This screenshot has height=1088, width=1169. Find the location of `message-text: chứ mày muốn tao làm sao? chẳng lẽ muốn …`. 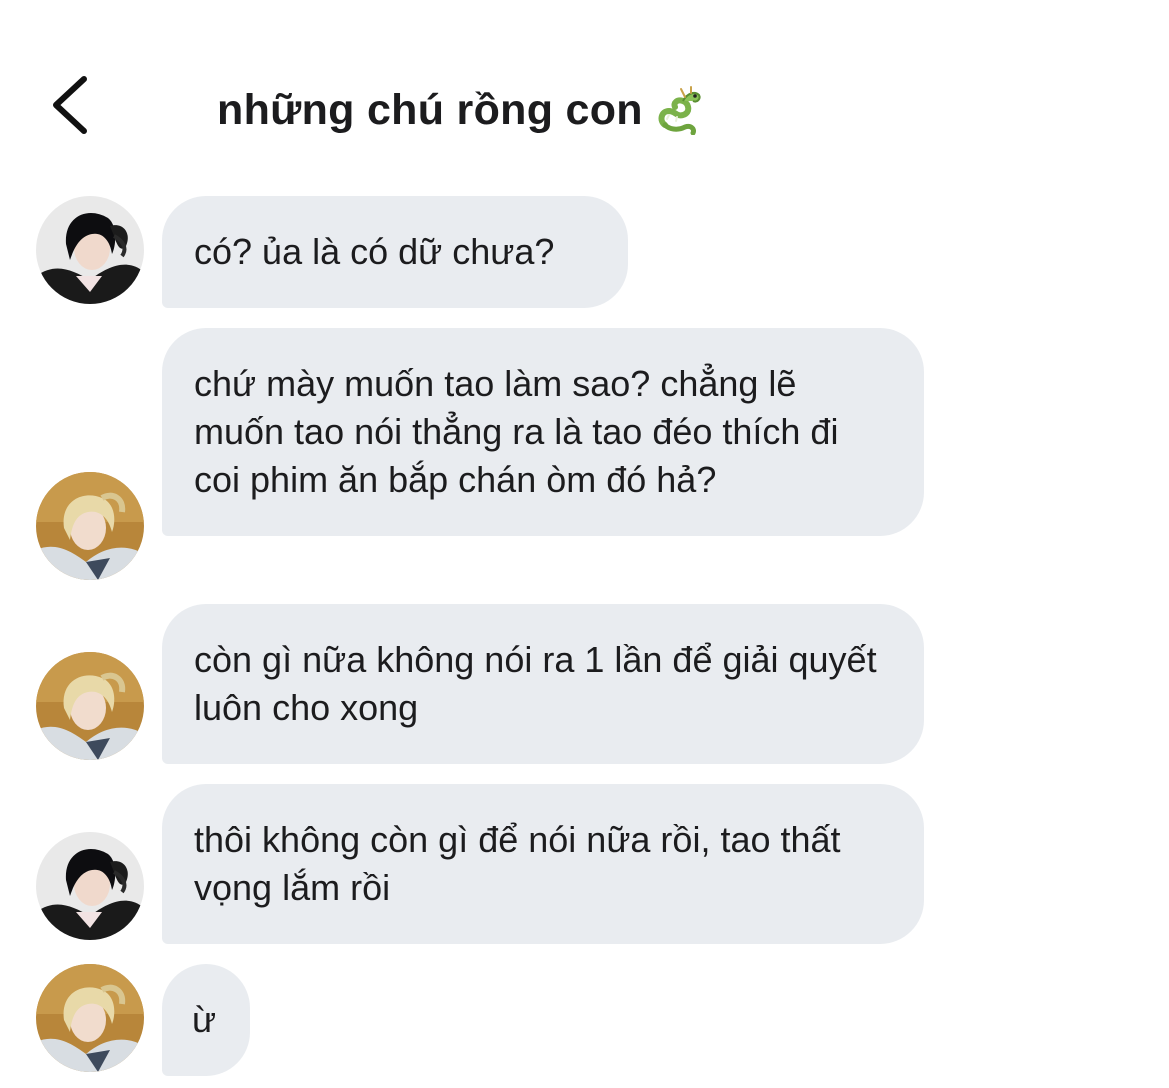

message-text: chứ mày muốn tao làm sao? chẳng lẽ muốn … is located at coordinates (516, 431).